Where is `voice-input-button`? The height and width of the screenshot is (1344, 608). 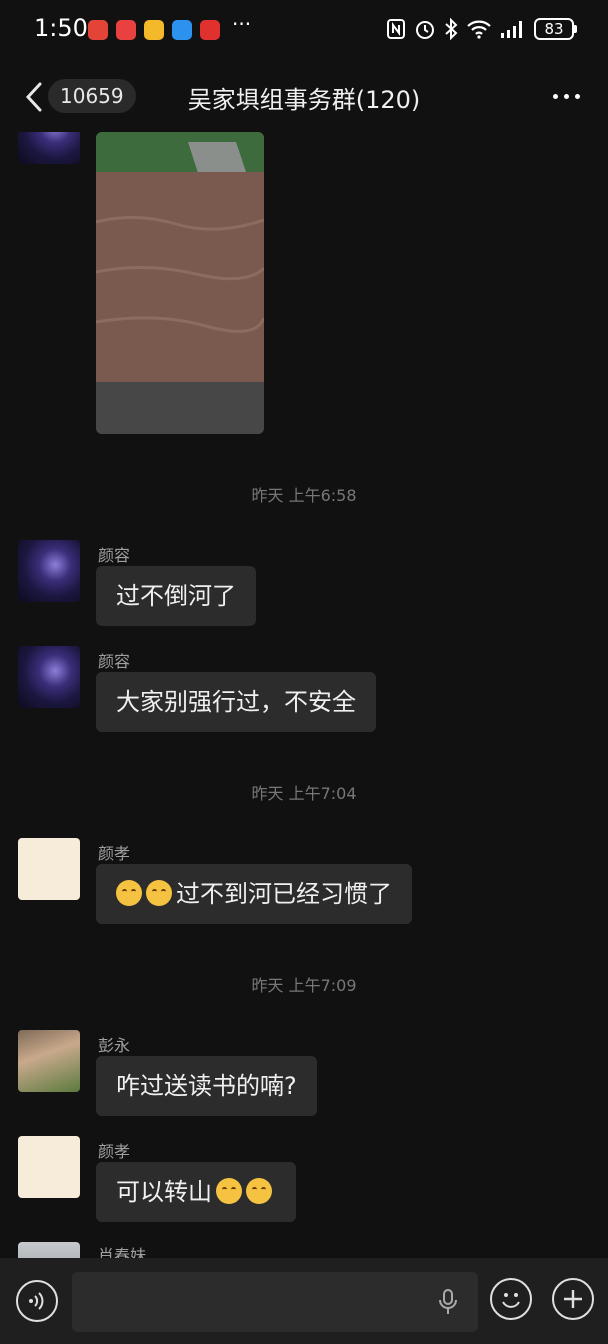
voice-input-button is located at coordinates (37, 1301).